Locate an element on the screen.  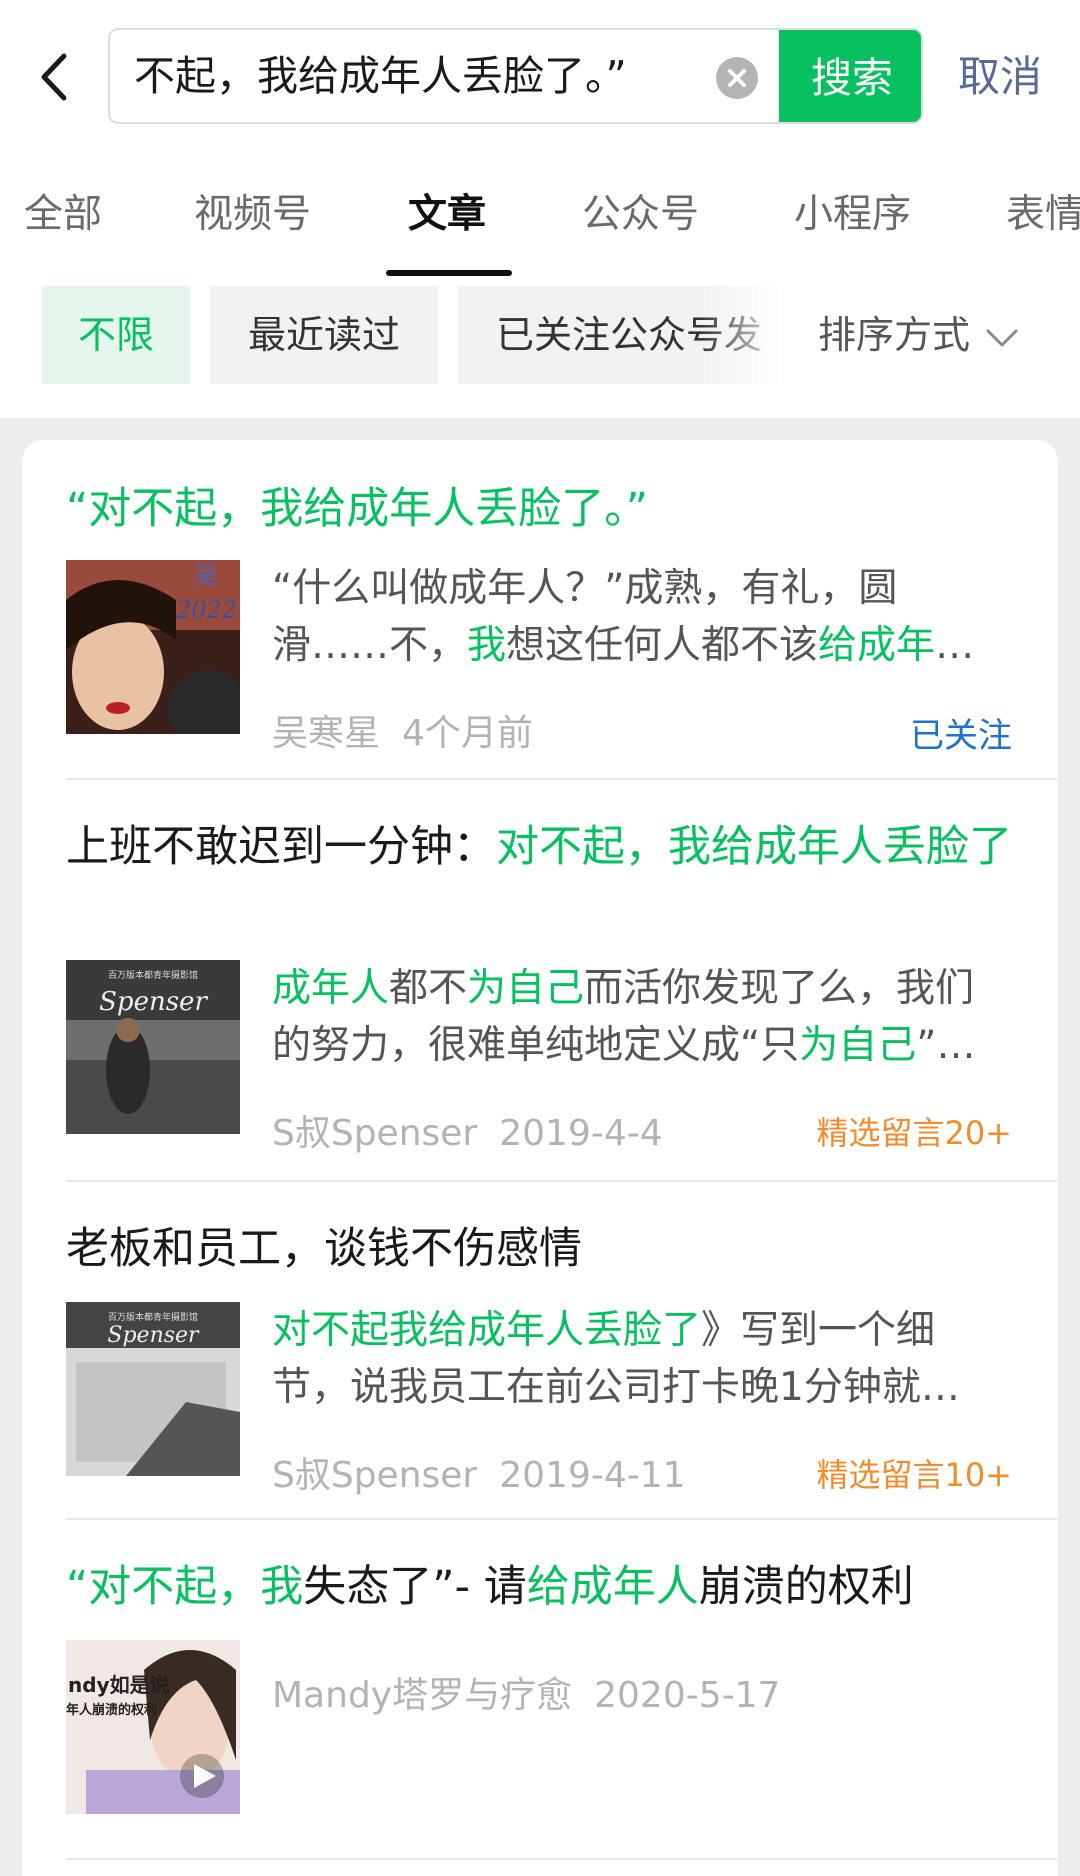
filter-bar: 不限 最近读过 已关注公众号发 排序方式 is located at coordinates (540, 336).